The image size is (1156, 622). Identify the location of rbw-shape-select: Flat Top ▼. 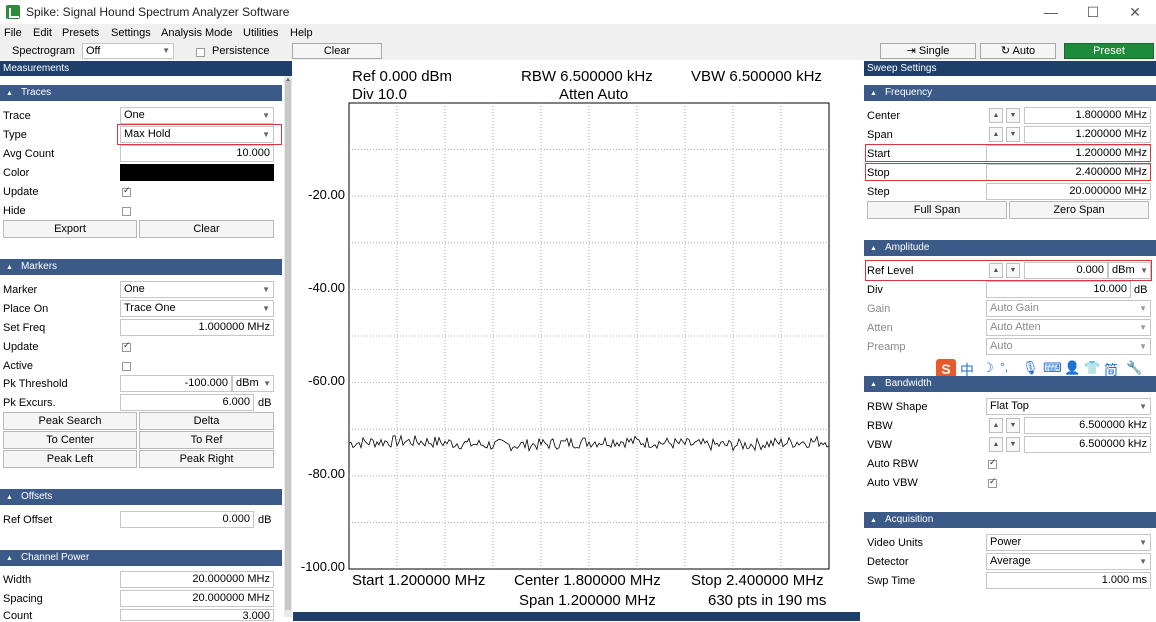
(1068, 406).